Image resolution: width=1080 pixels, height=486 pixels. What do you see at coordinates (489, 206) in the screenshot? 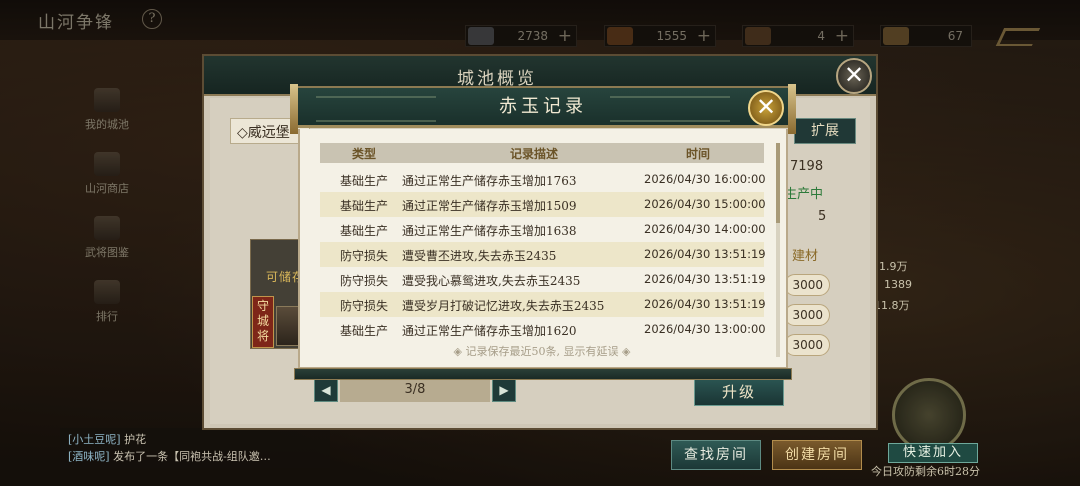
I see `record-desc: 通过正常生产储存赤玉增加1509` at bounding box center [489, 206].